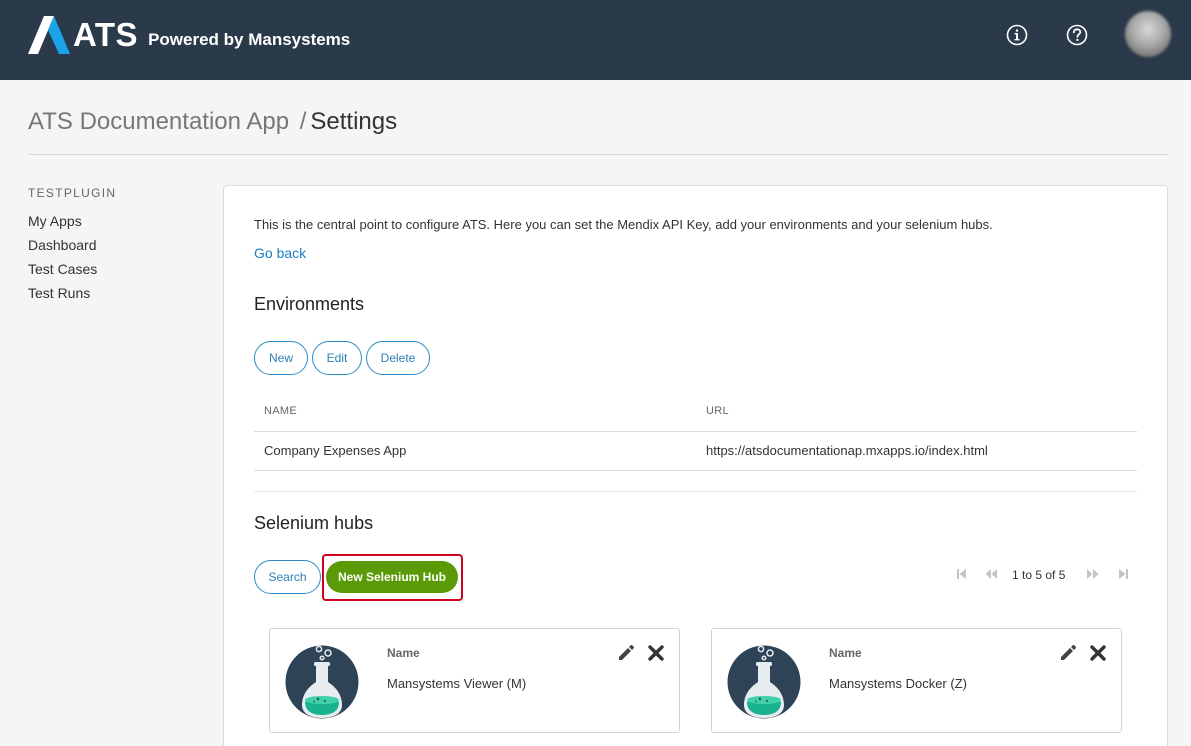  Describe the element at coordinates (280, 411) in the screenshot. I see `column-header-name: NAME` at that location.